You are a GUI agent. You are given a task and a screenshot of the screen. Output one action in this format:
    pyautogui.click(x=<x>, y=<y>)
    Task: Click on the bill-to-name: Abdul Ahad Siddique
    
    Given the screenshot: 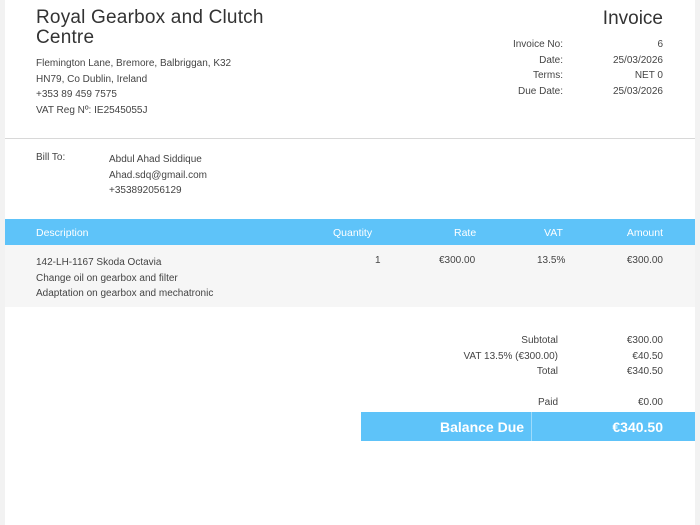 What is the action you would take?
    pyautogui.click(x=155, y=159)
    